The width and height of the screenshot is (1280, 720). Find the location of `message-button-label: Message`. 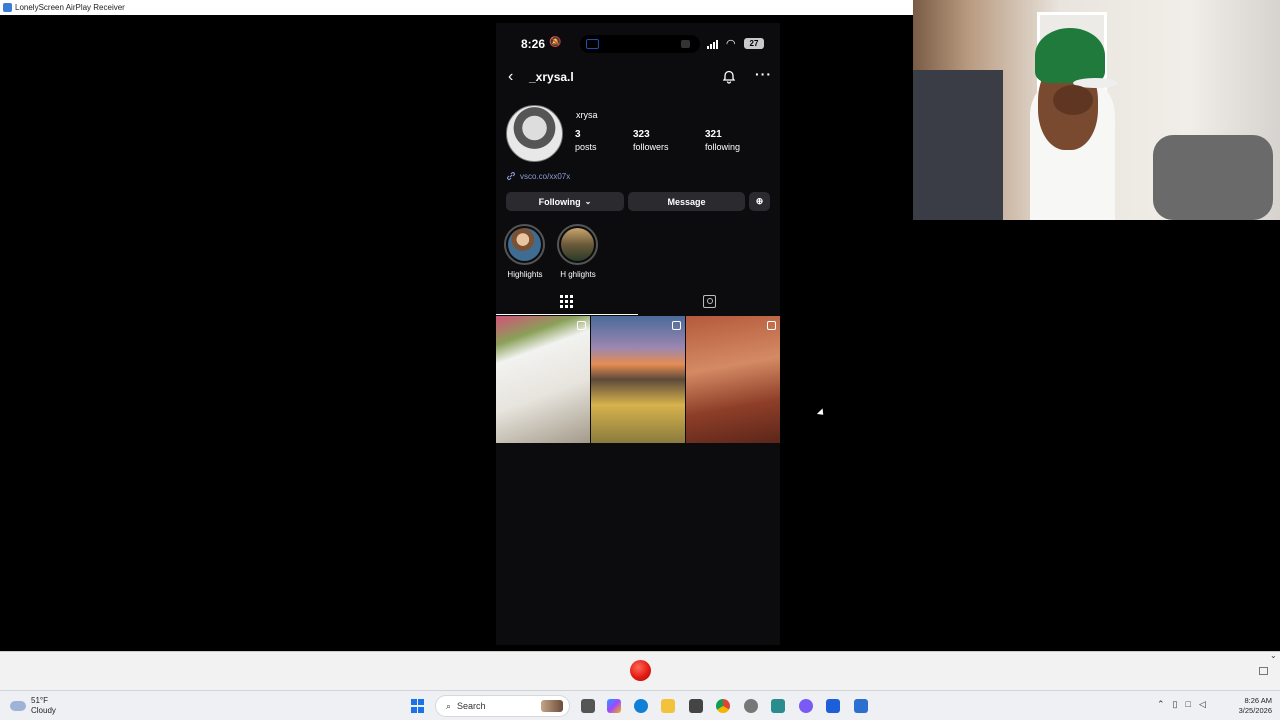

message-button-label: Message is located at coordinates (686, 201).